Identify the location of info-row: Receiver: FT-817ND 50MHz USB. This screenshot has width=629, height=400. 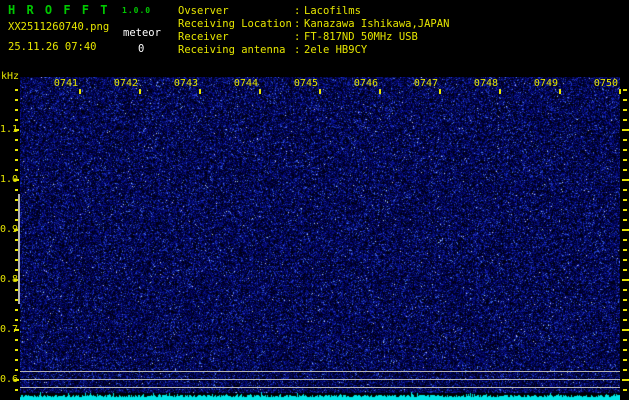
(313, 37).